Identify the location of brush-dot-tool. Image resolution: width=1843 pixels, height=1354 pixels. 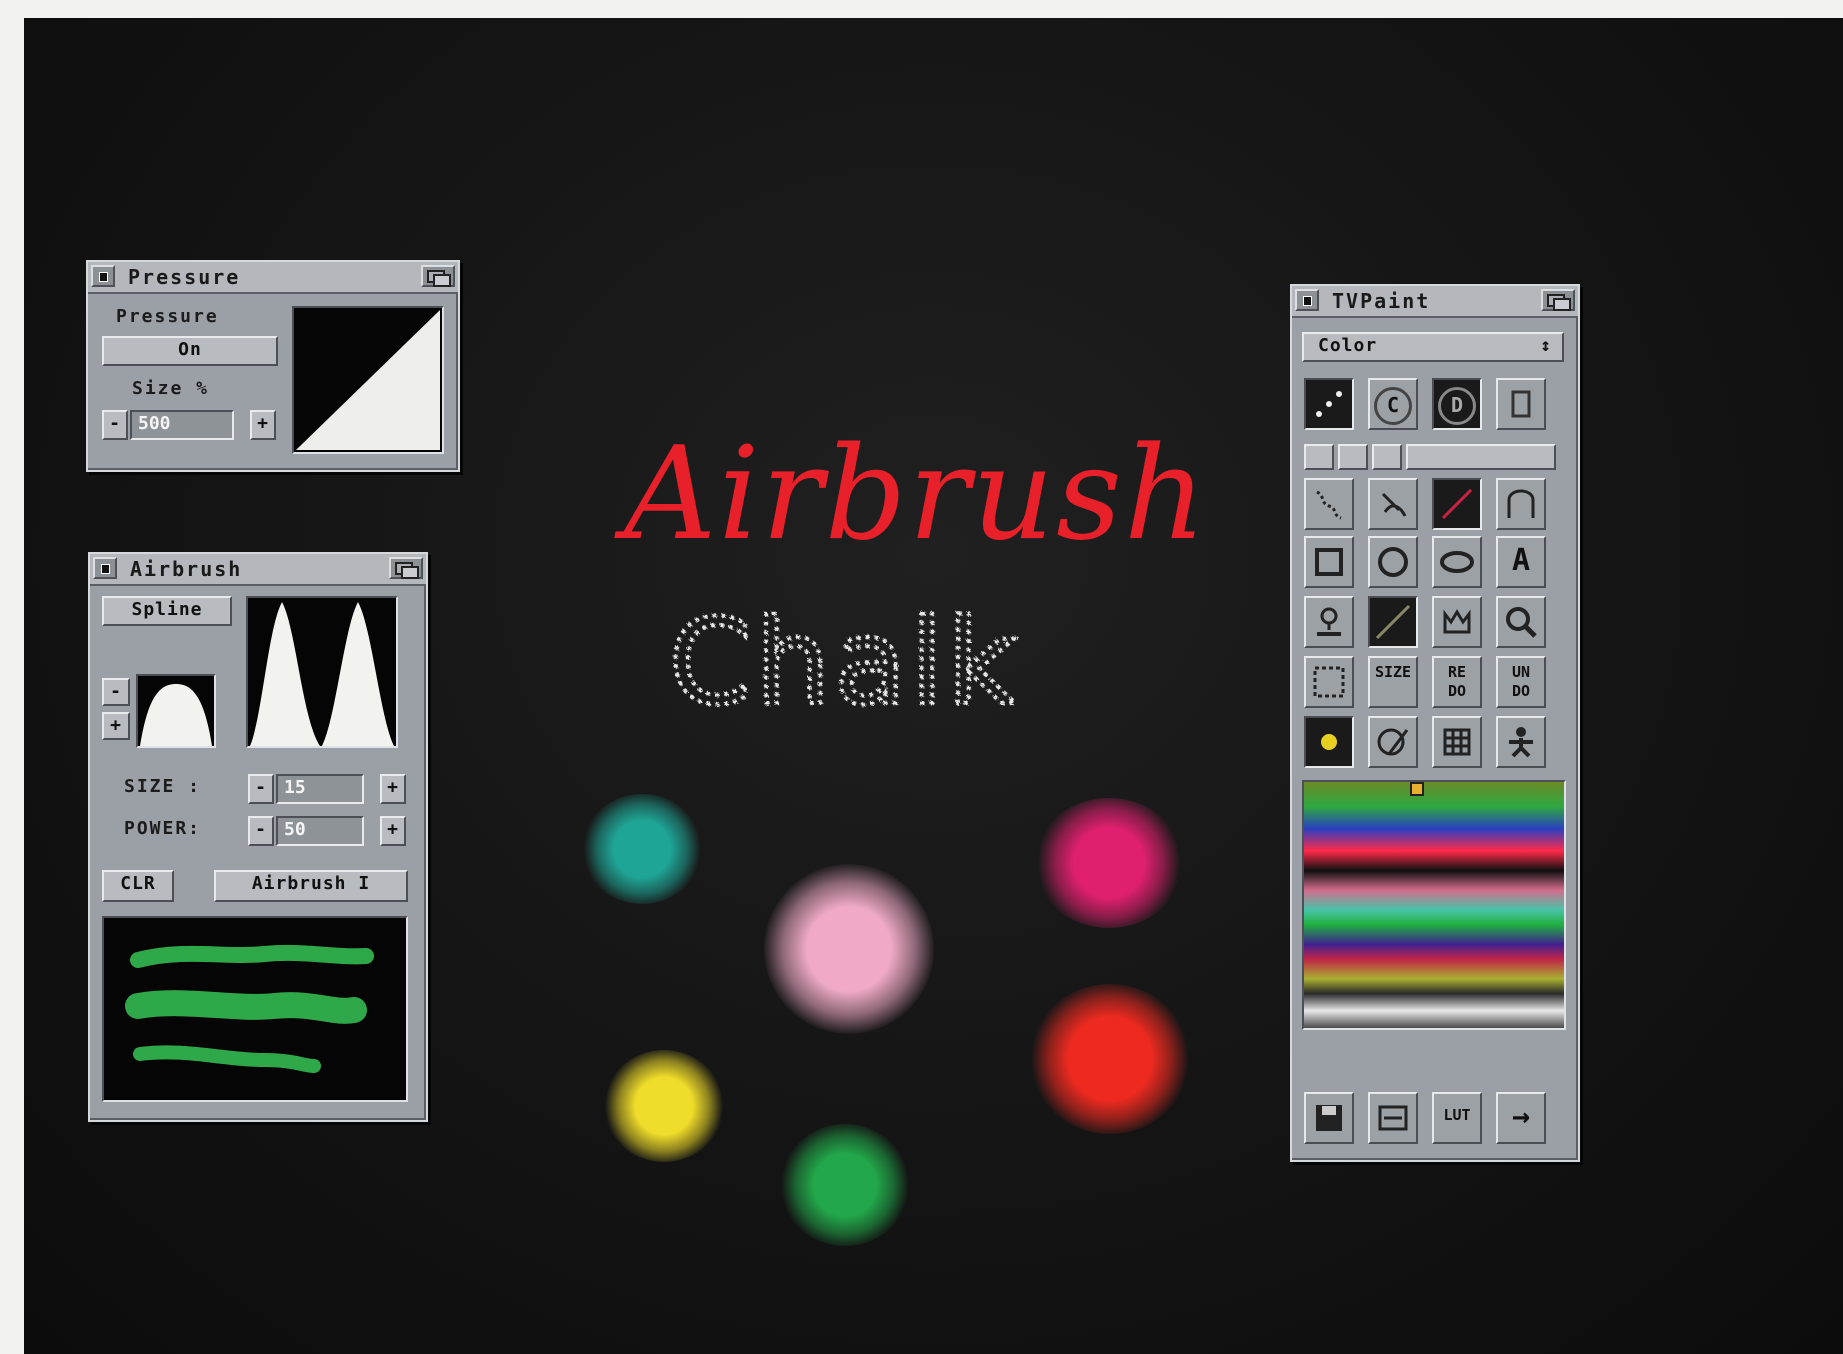
(1329, 742).